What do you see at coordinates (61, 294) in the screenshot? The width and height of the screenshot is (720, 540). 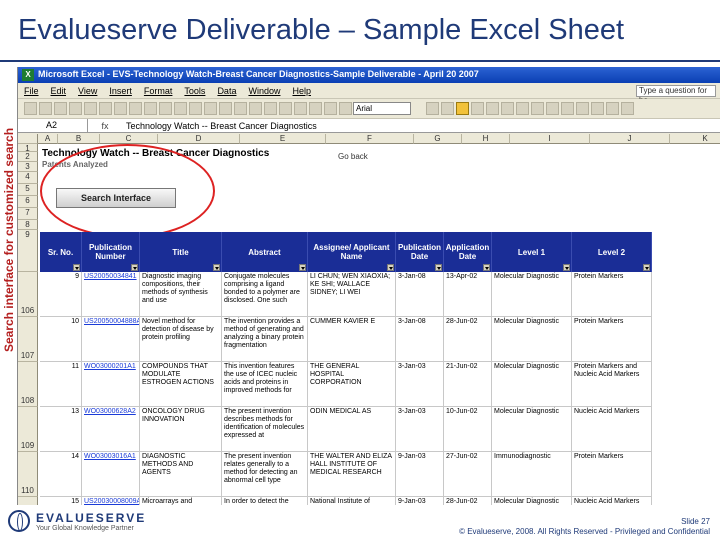 I see `sr-no-cell: 9` at bounding box center [61, 294].